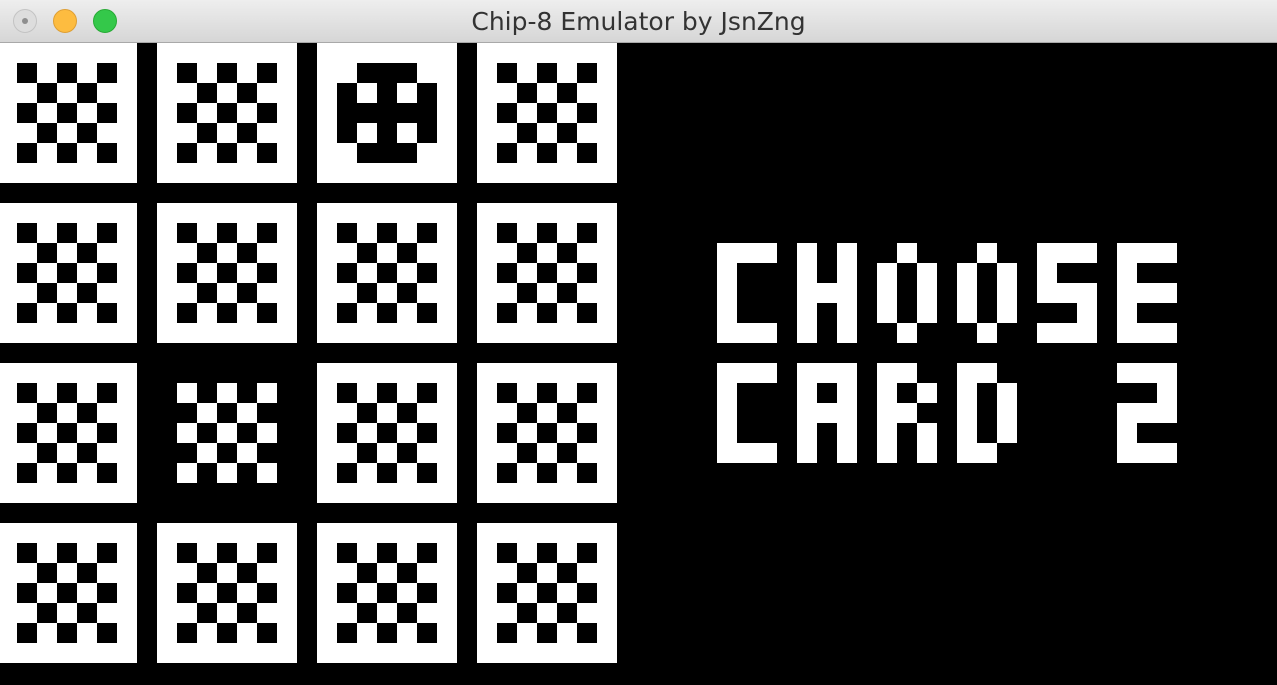 This screenshot has height=685, width=1277. What do you see at coordinates (68, 273) in the screenshot?
I see `card-r2-c1` at bounding box center [68, 273].